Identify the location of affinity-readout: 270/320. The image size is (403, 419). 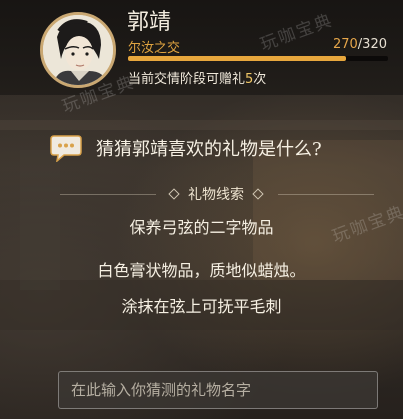
(360, 44).